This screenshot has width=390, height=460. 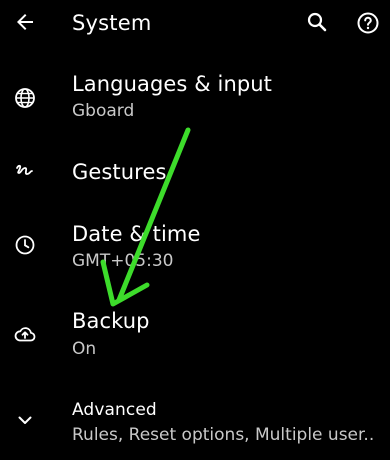 What do you see at coordinates (195, 24) in the screenshot?
I see `top-app-bar: System` at bounding box center [195, 24].